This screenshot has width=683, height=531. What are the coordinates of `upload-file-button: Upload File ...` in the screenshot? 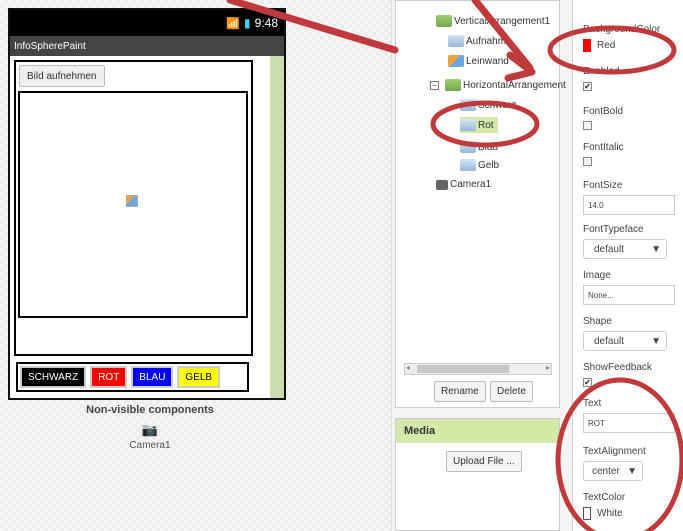 It's located at (484, 461).